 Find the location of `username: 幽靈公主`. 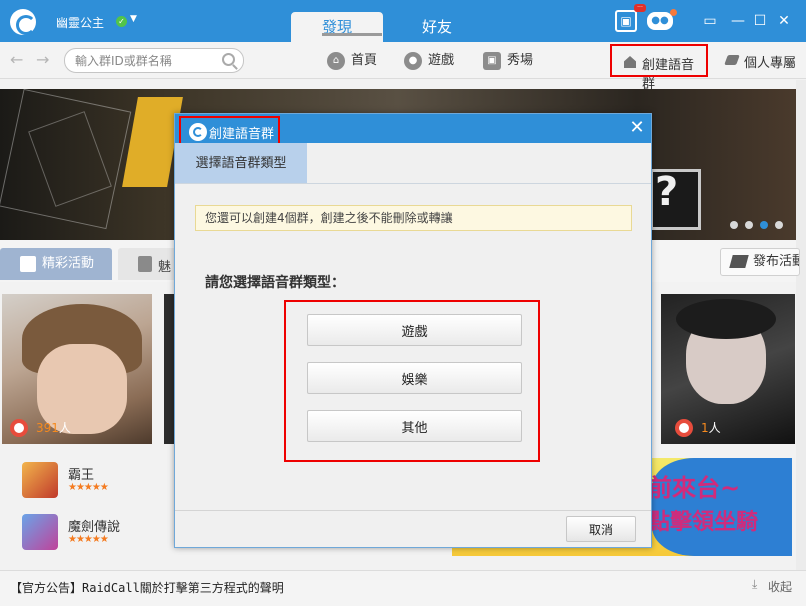

username: 幽靈公主 is located at coordinates (80, 22).